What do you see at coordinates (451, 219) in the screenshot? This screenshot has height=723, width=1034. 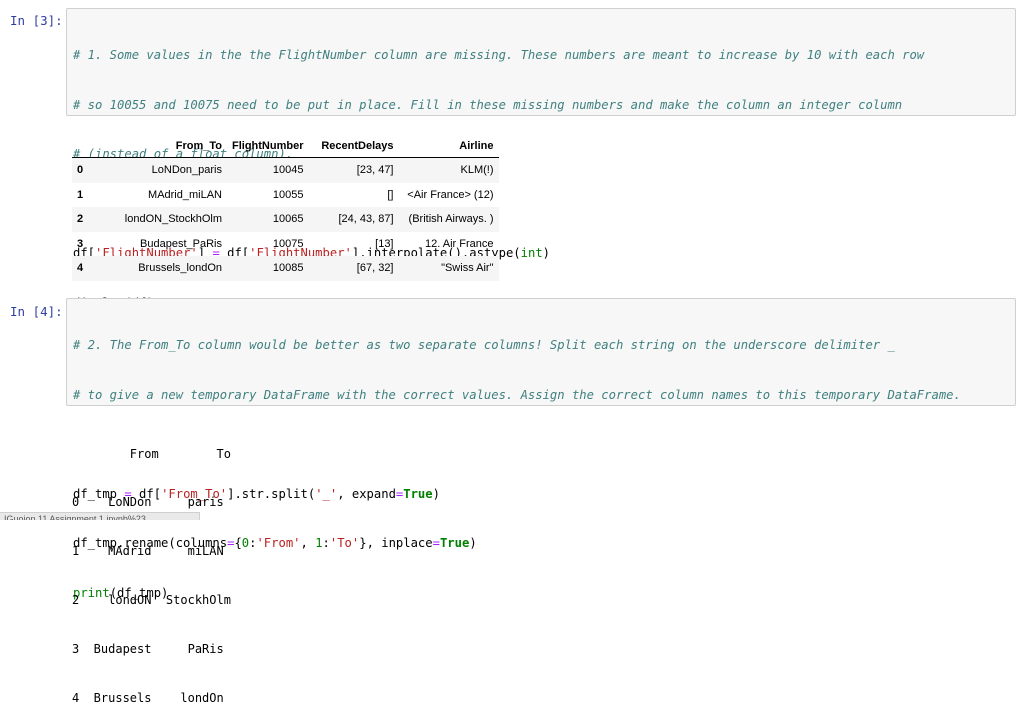 I see `cell-airline: (British Airways. )` at bounding box center [451, 219].